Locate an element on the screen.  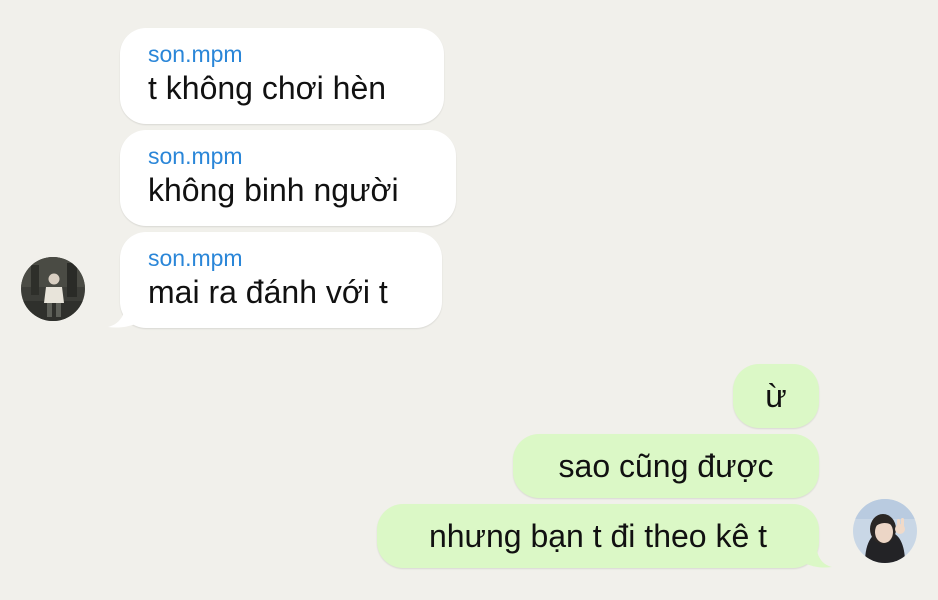
incoming-message-bubble: son.mpm t không chơi hèn is located at coordinates (282, 76).